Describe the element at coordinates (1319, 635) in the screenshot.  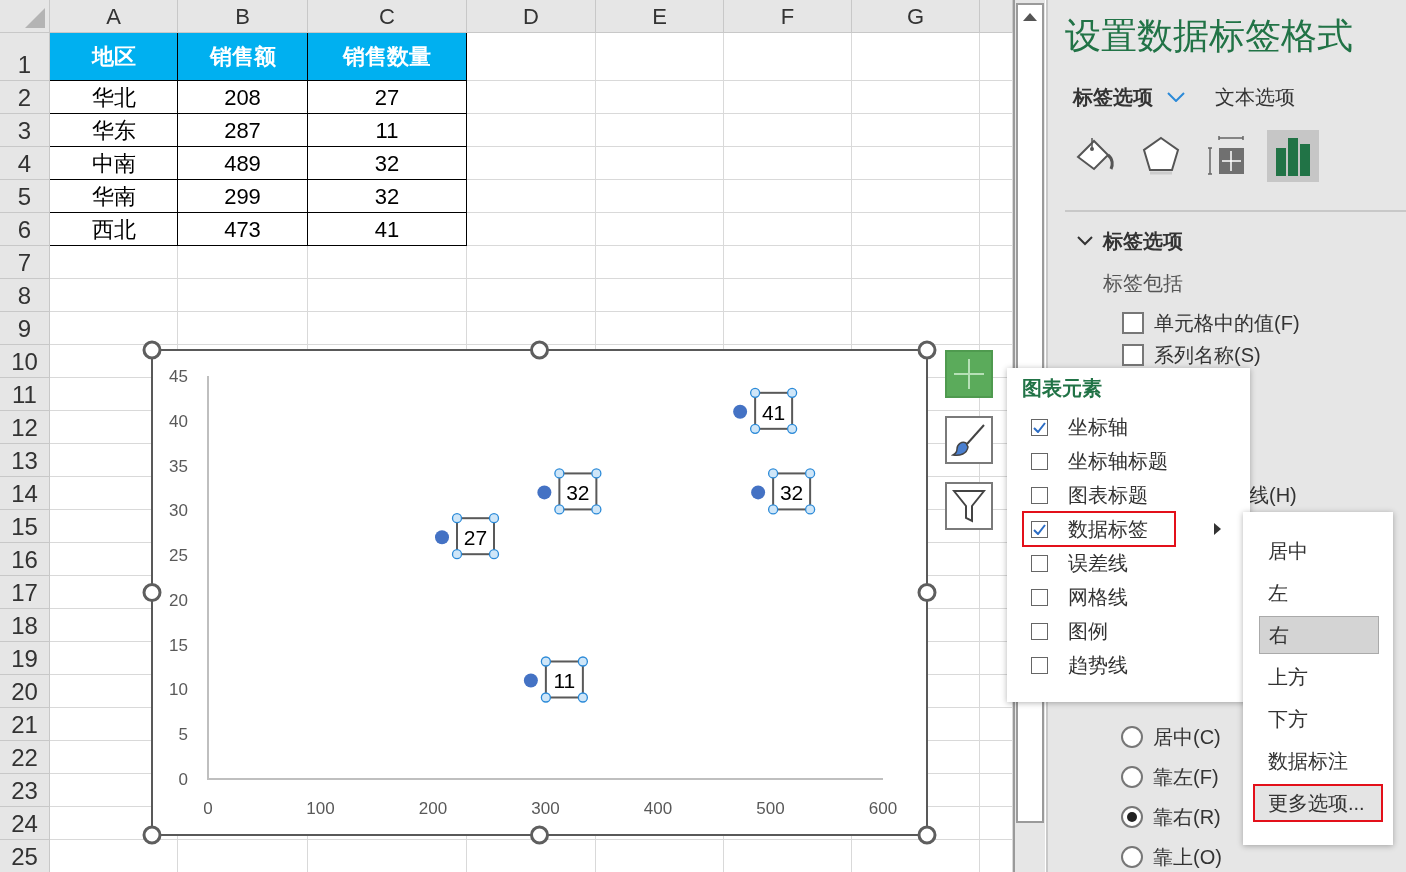
I see `menu-item: 右` at that location.